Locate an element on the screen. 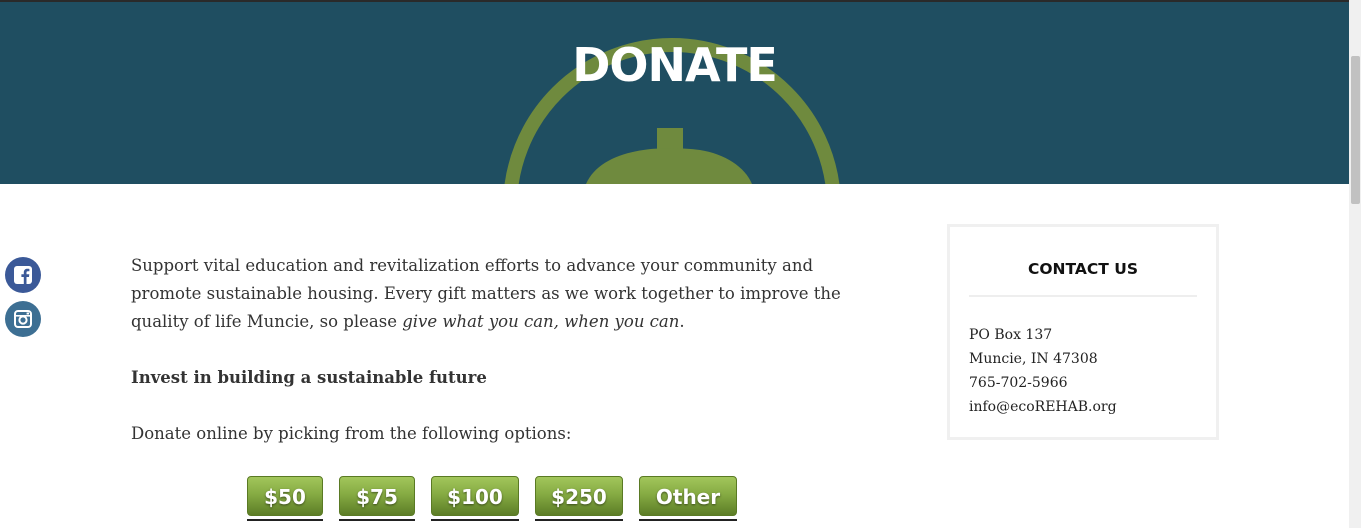  subheading: Invest in building a sustainable future is located at coordinates (309, 377).